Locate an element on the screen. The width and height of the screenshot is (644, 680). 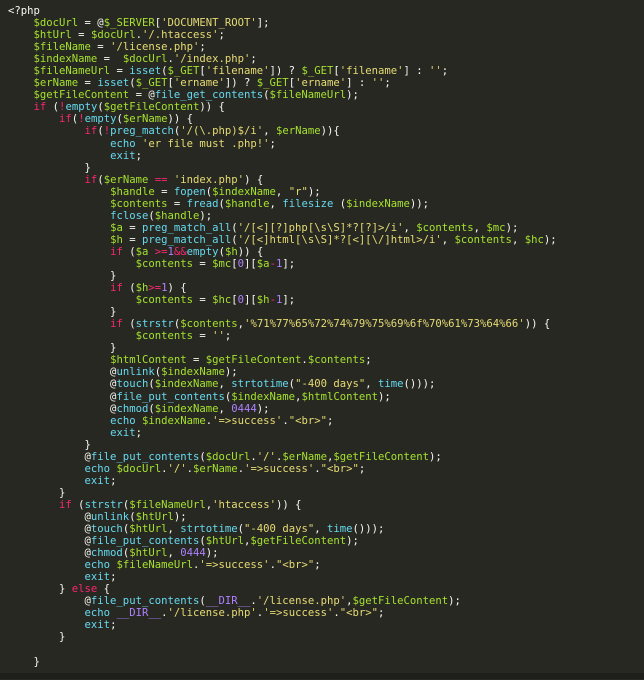
code-text: ][ is located at coordinates (250, 264).